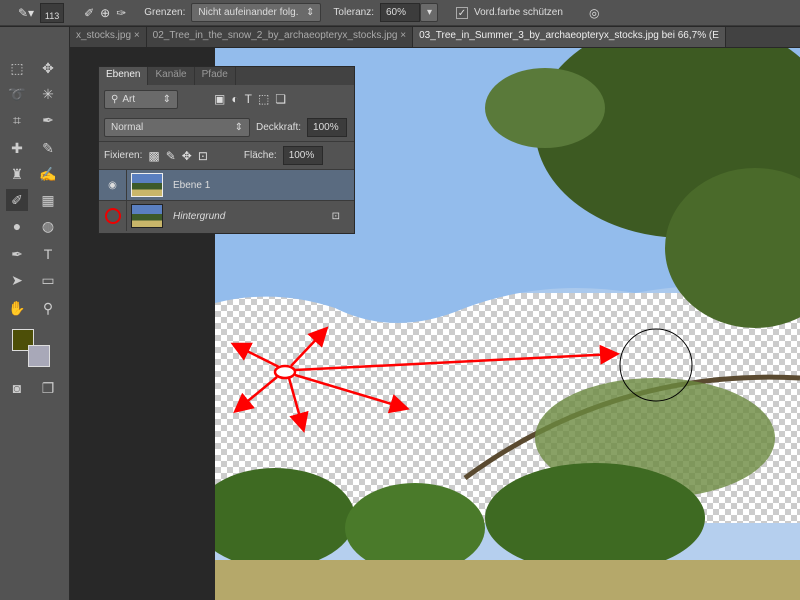 The image size is (800, 600). Describe the element at coordinates (17, 94) in the screenshot. I see `lasso-tool-icon: ➰` at that location.